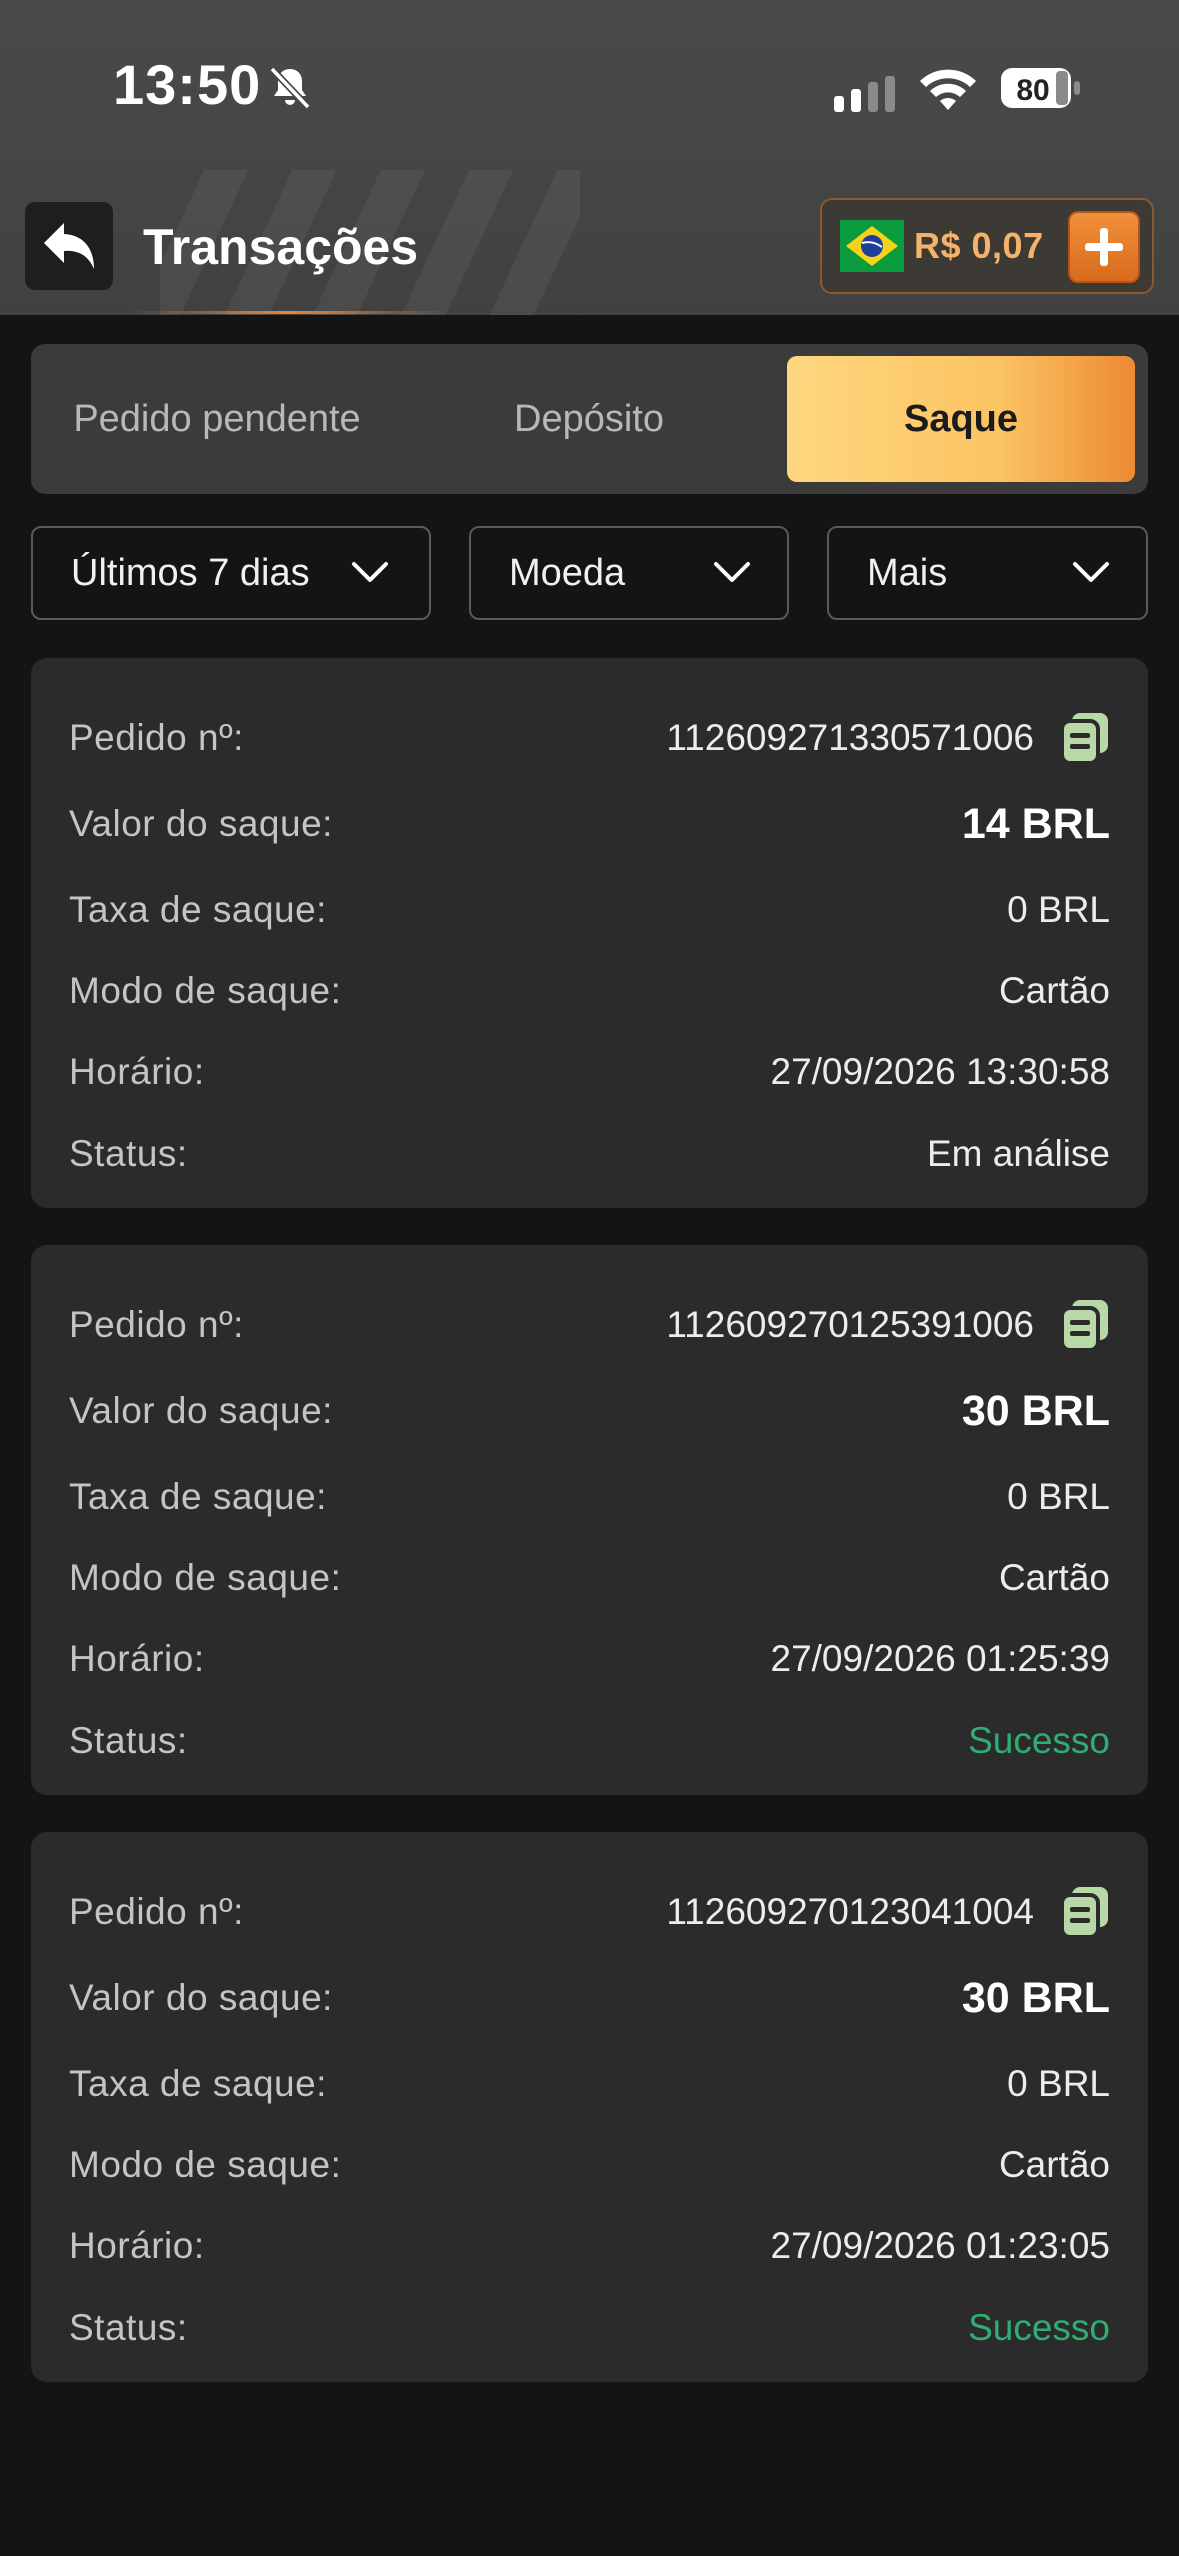  I want to click on date-range-dropdown: Últimos 7 dias, so click(231, 573).